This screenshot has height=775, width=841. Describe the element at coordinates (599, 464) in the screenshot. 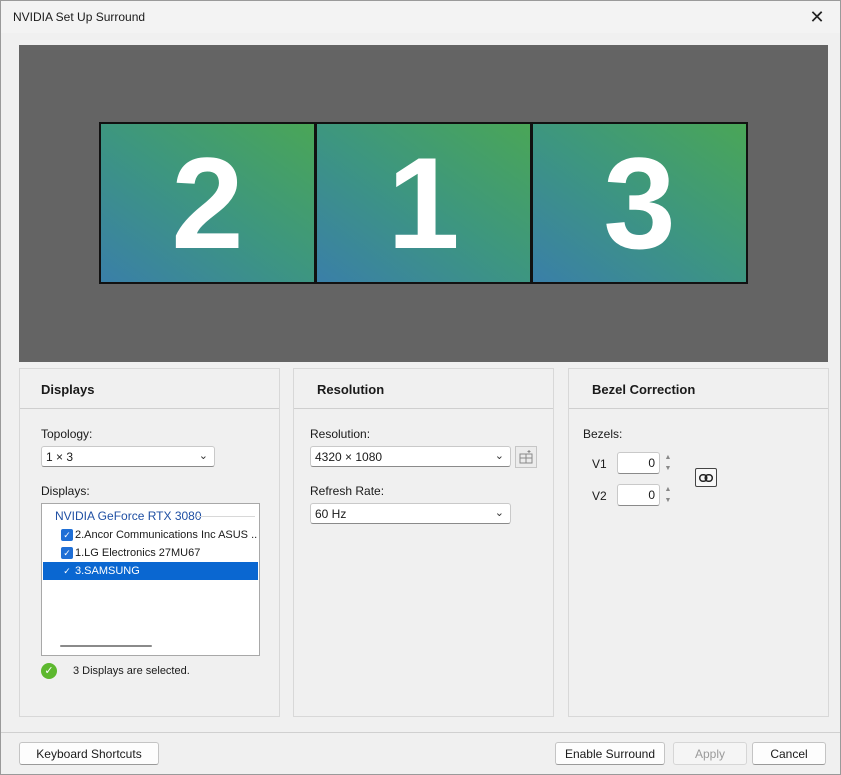

I see `v1-label: V1` at that location.